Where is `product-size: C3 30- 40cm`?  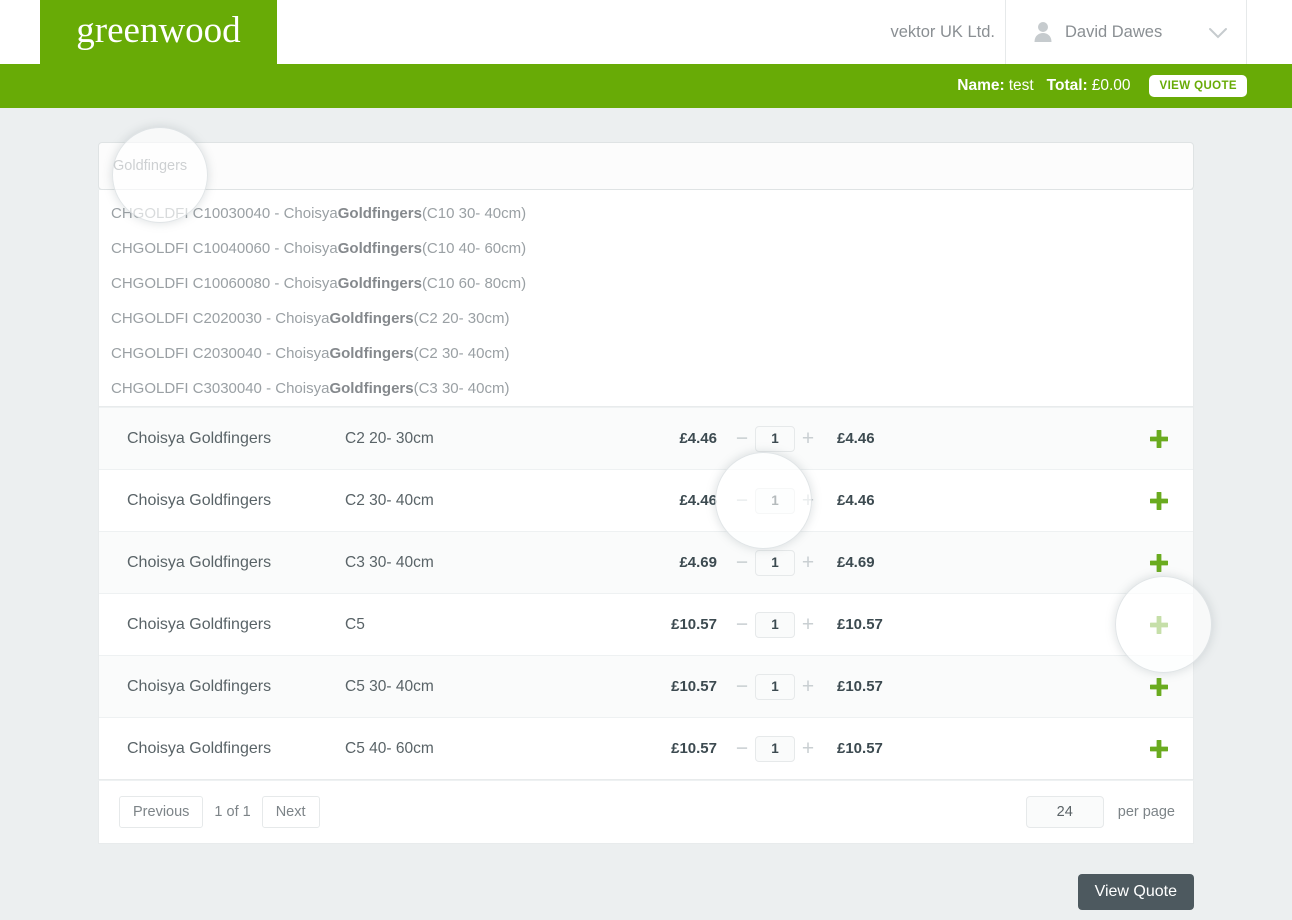
product-size: C3 30- 40cm is located at coordinates (389, 562).